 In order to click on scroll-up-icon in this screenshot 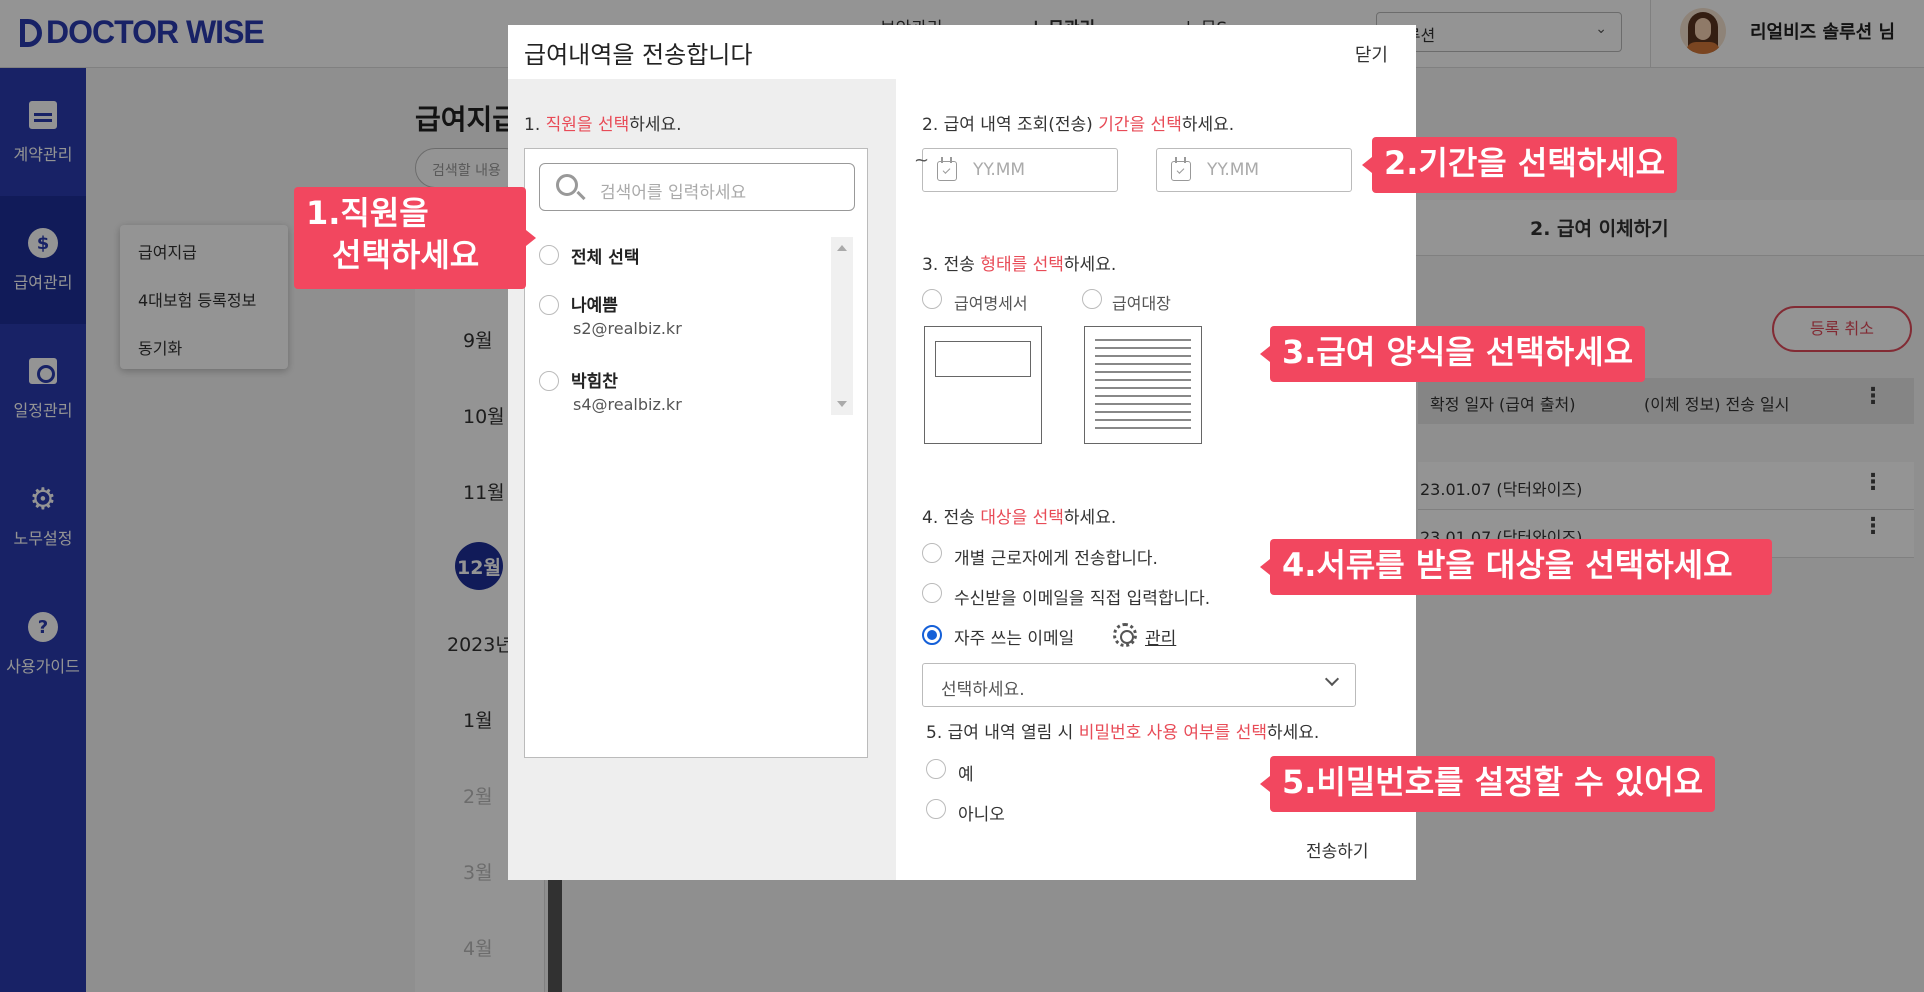, I will do `click(842, 248)`.